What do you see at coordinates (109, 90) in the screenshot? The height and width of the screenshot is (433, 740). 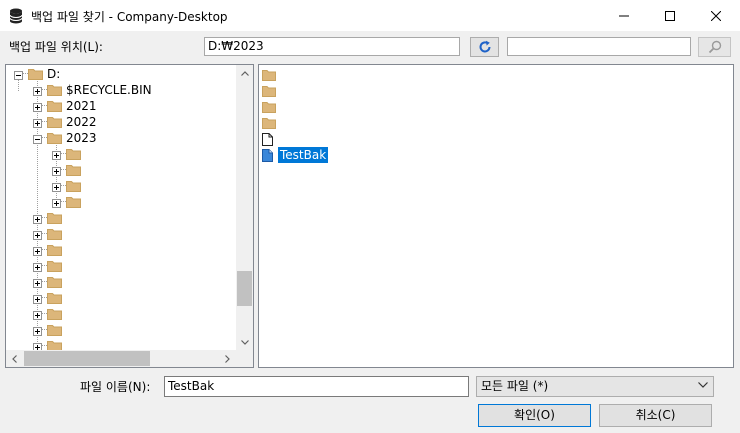 I see `tree-item-label: $RECYCLE.BIN` at bounding box center [109, 90].